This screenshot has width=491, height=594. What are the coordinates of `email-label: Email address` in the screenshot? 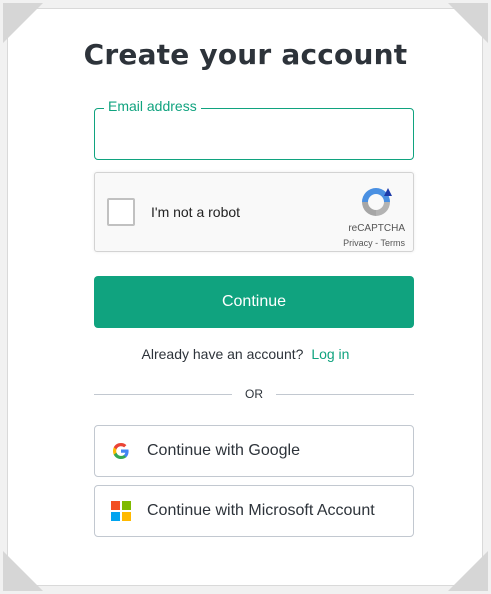 It's located at (152, 106).